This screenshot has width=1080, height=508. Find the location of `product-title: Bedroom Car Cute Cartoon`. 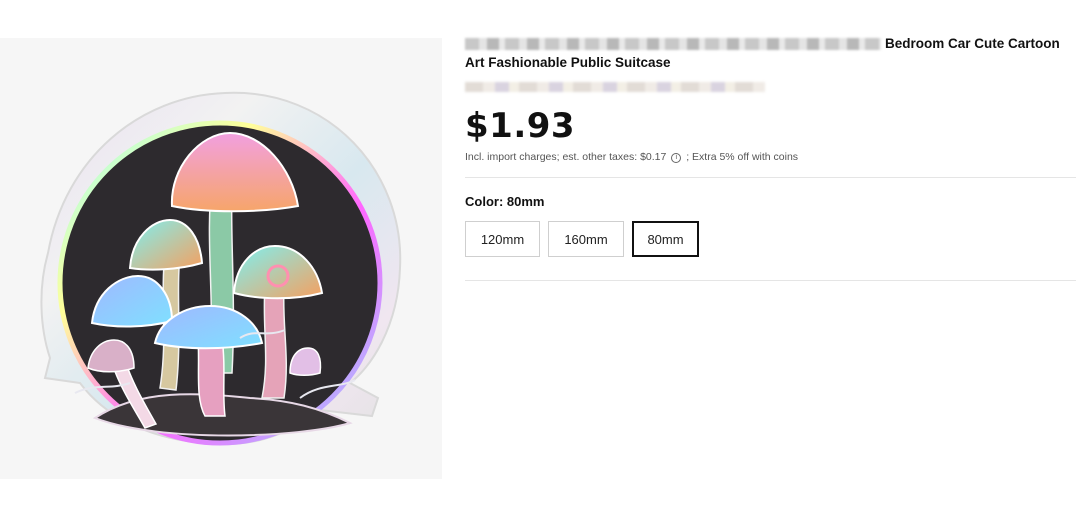

product-title: Bedroom Car Cute Cartoon is located at coordinates (770, 43).